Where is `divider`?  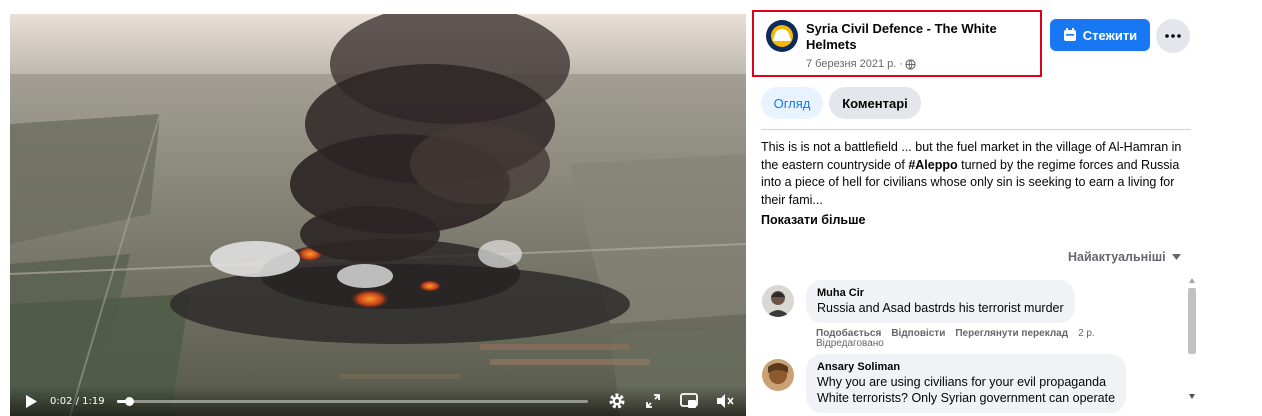 divider is located at coordinates (976, 129).